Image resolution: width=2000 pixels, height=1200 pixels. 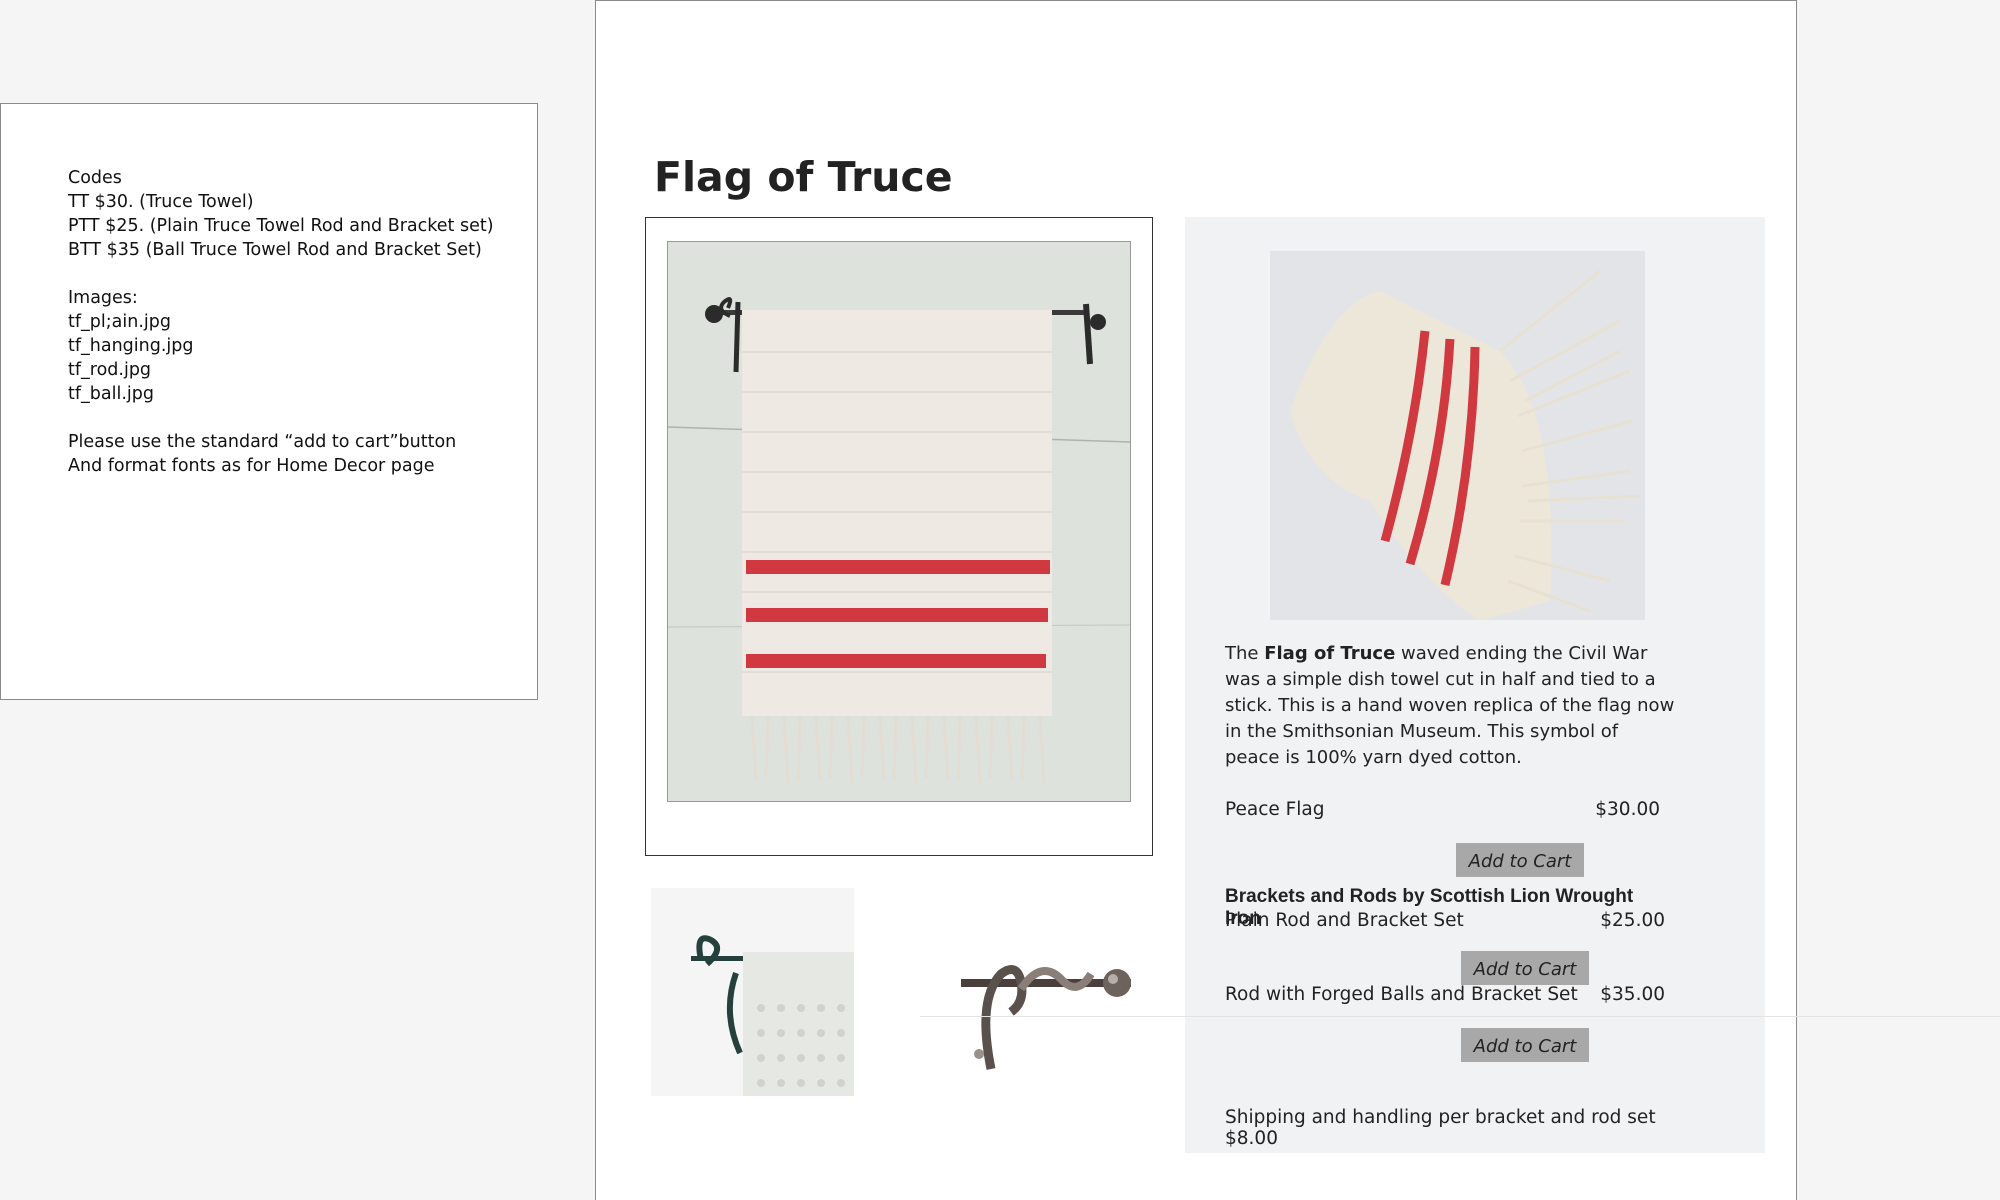 I want to click on notes-line: Images:, so click(x=103, y=298).